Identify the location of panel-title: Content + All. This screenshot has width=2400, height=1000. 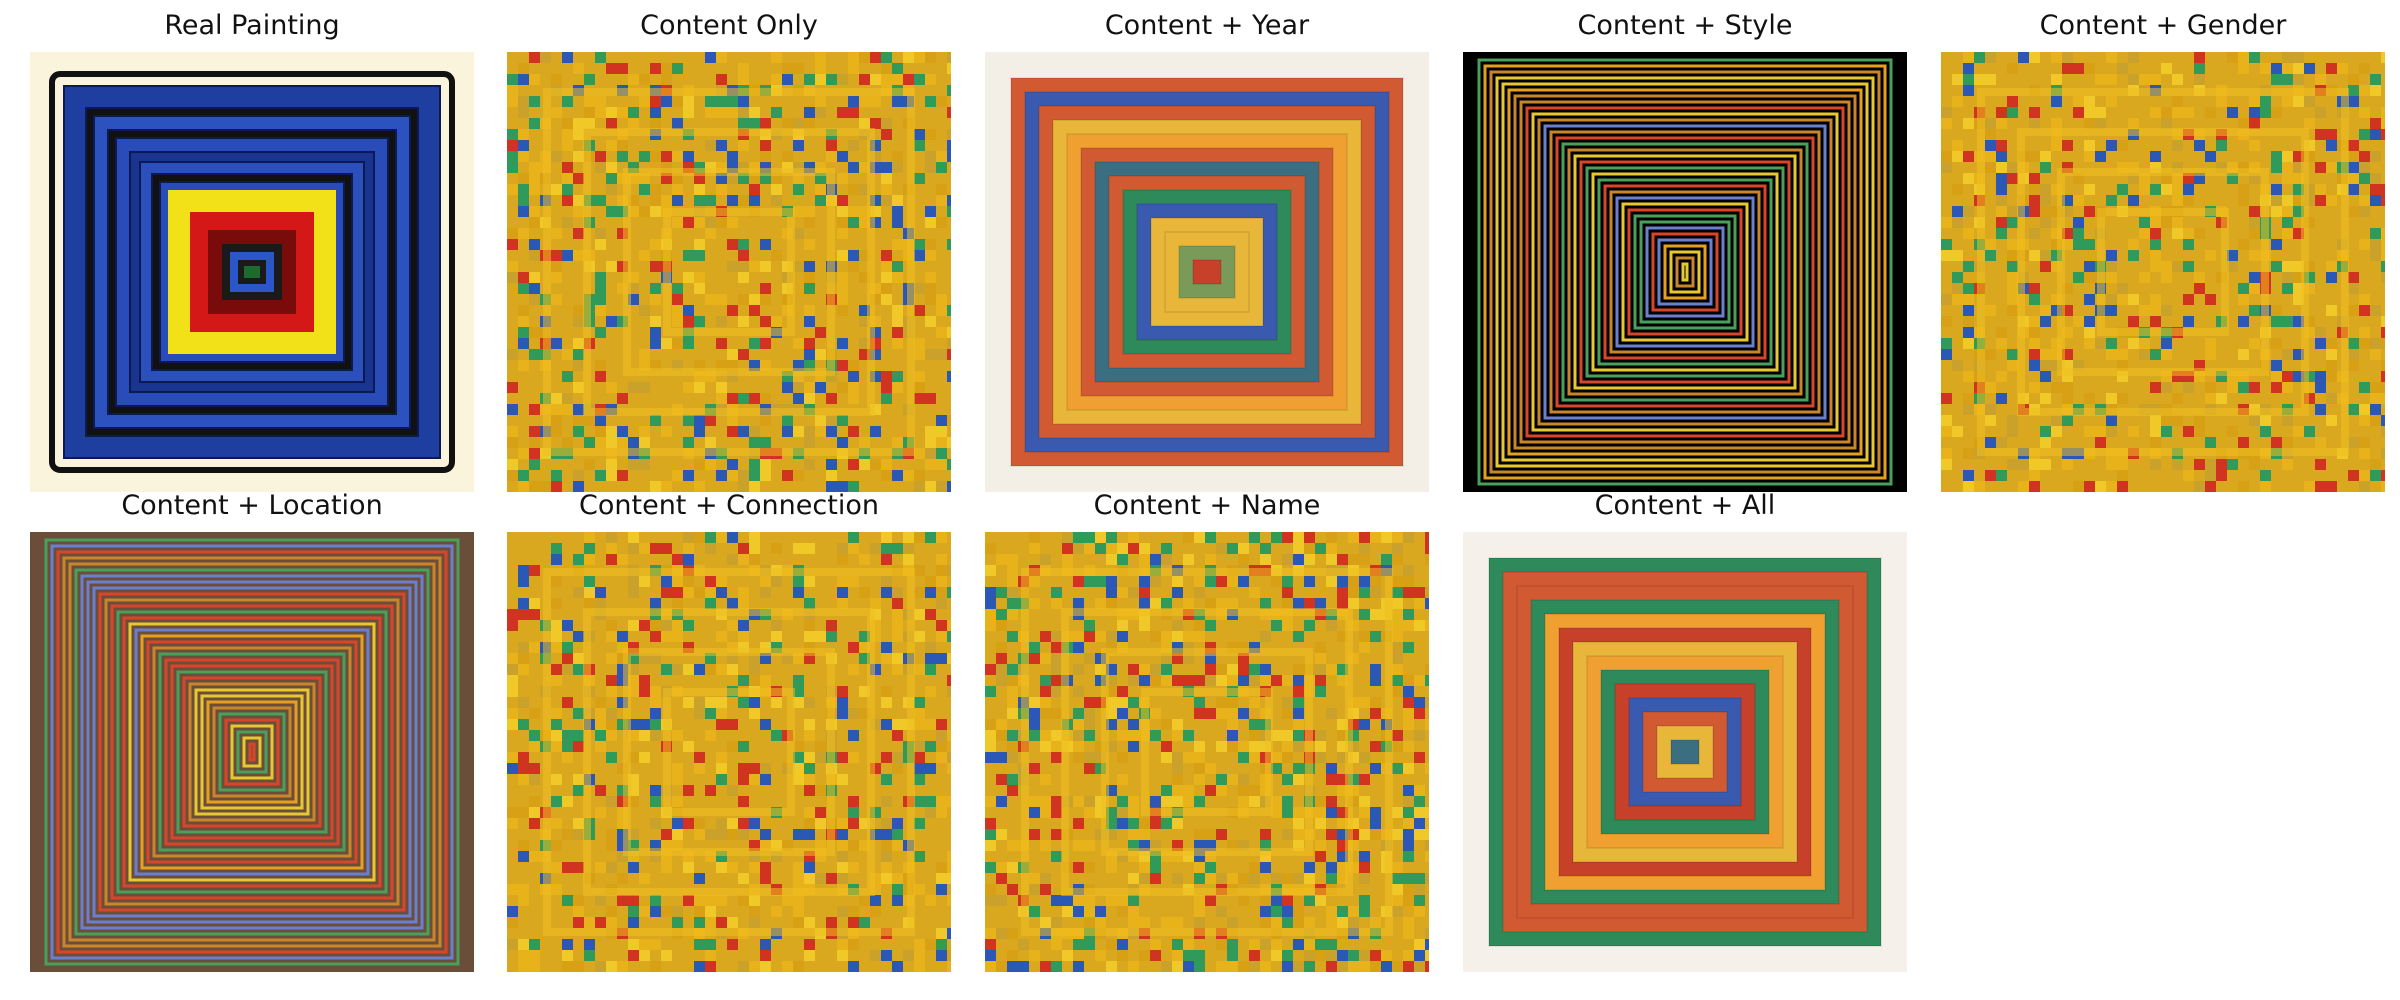
(1685, 505).